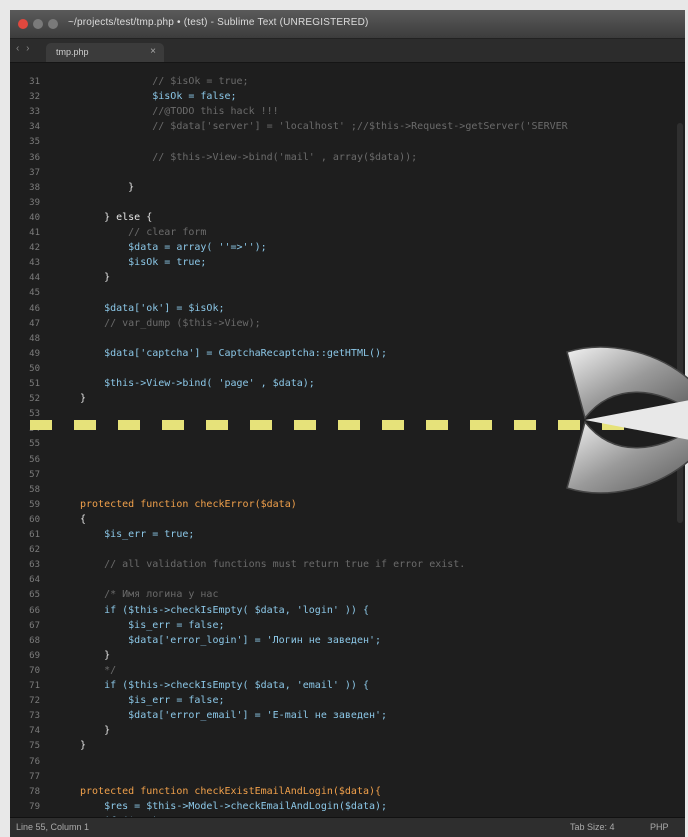 Image resolution: width=688 pixels, height=837 pixels. Describe the element at coordinates (34, 97) in the screenshot. I see `line-number: 32` at that location.